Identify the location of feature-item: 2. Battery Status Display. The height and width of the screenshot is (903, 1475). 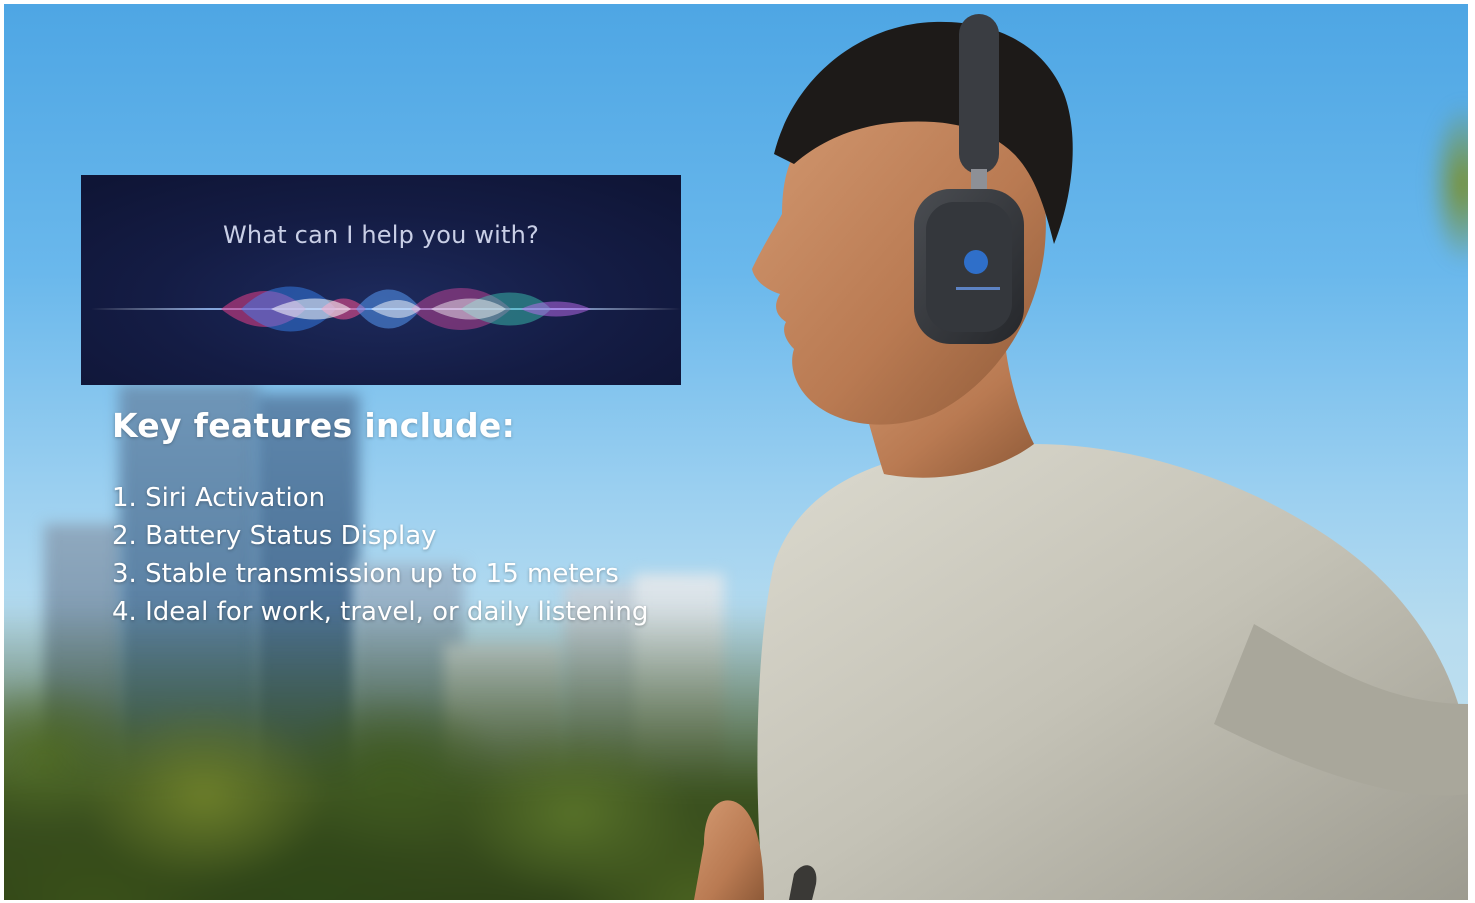
(274, 536).